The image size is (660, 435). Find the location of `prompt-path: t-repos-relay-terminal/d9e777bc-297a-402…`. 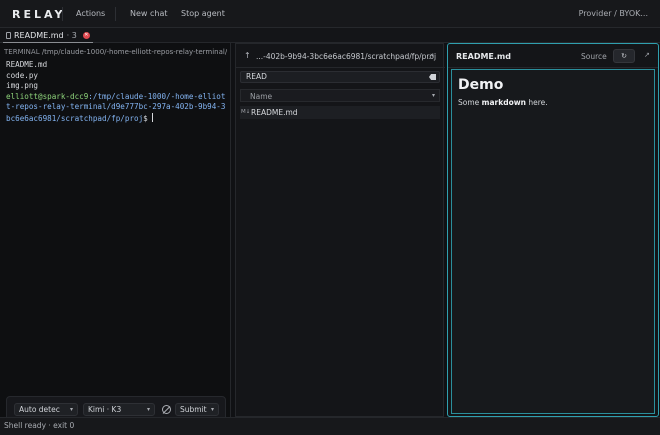

prompt-path: t-repos-relay-terminal/d9e777bc-297a-402… is located at coordinates (116, 106).